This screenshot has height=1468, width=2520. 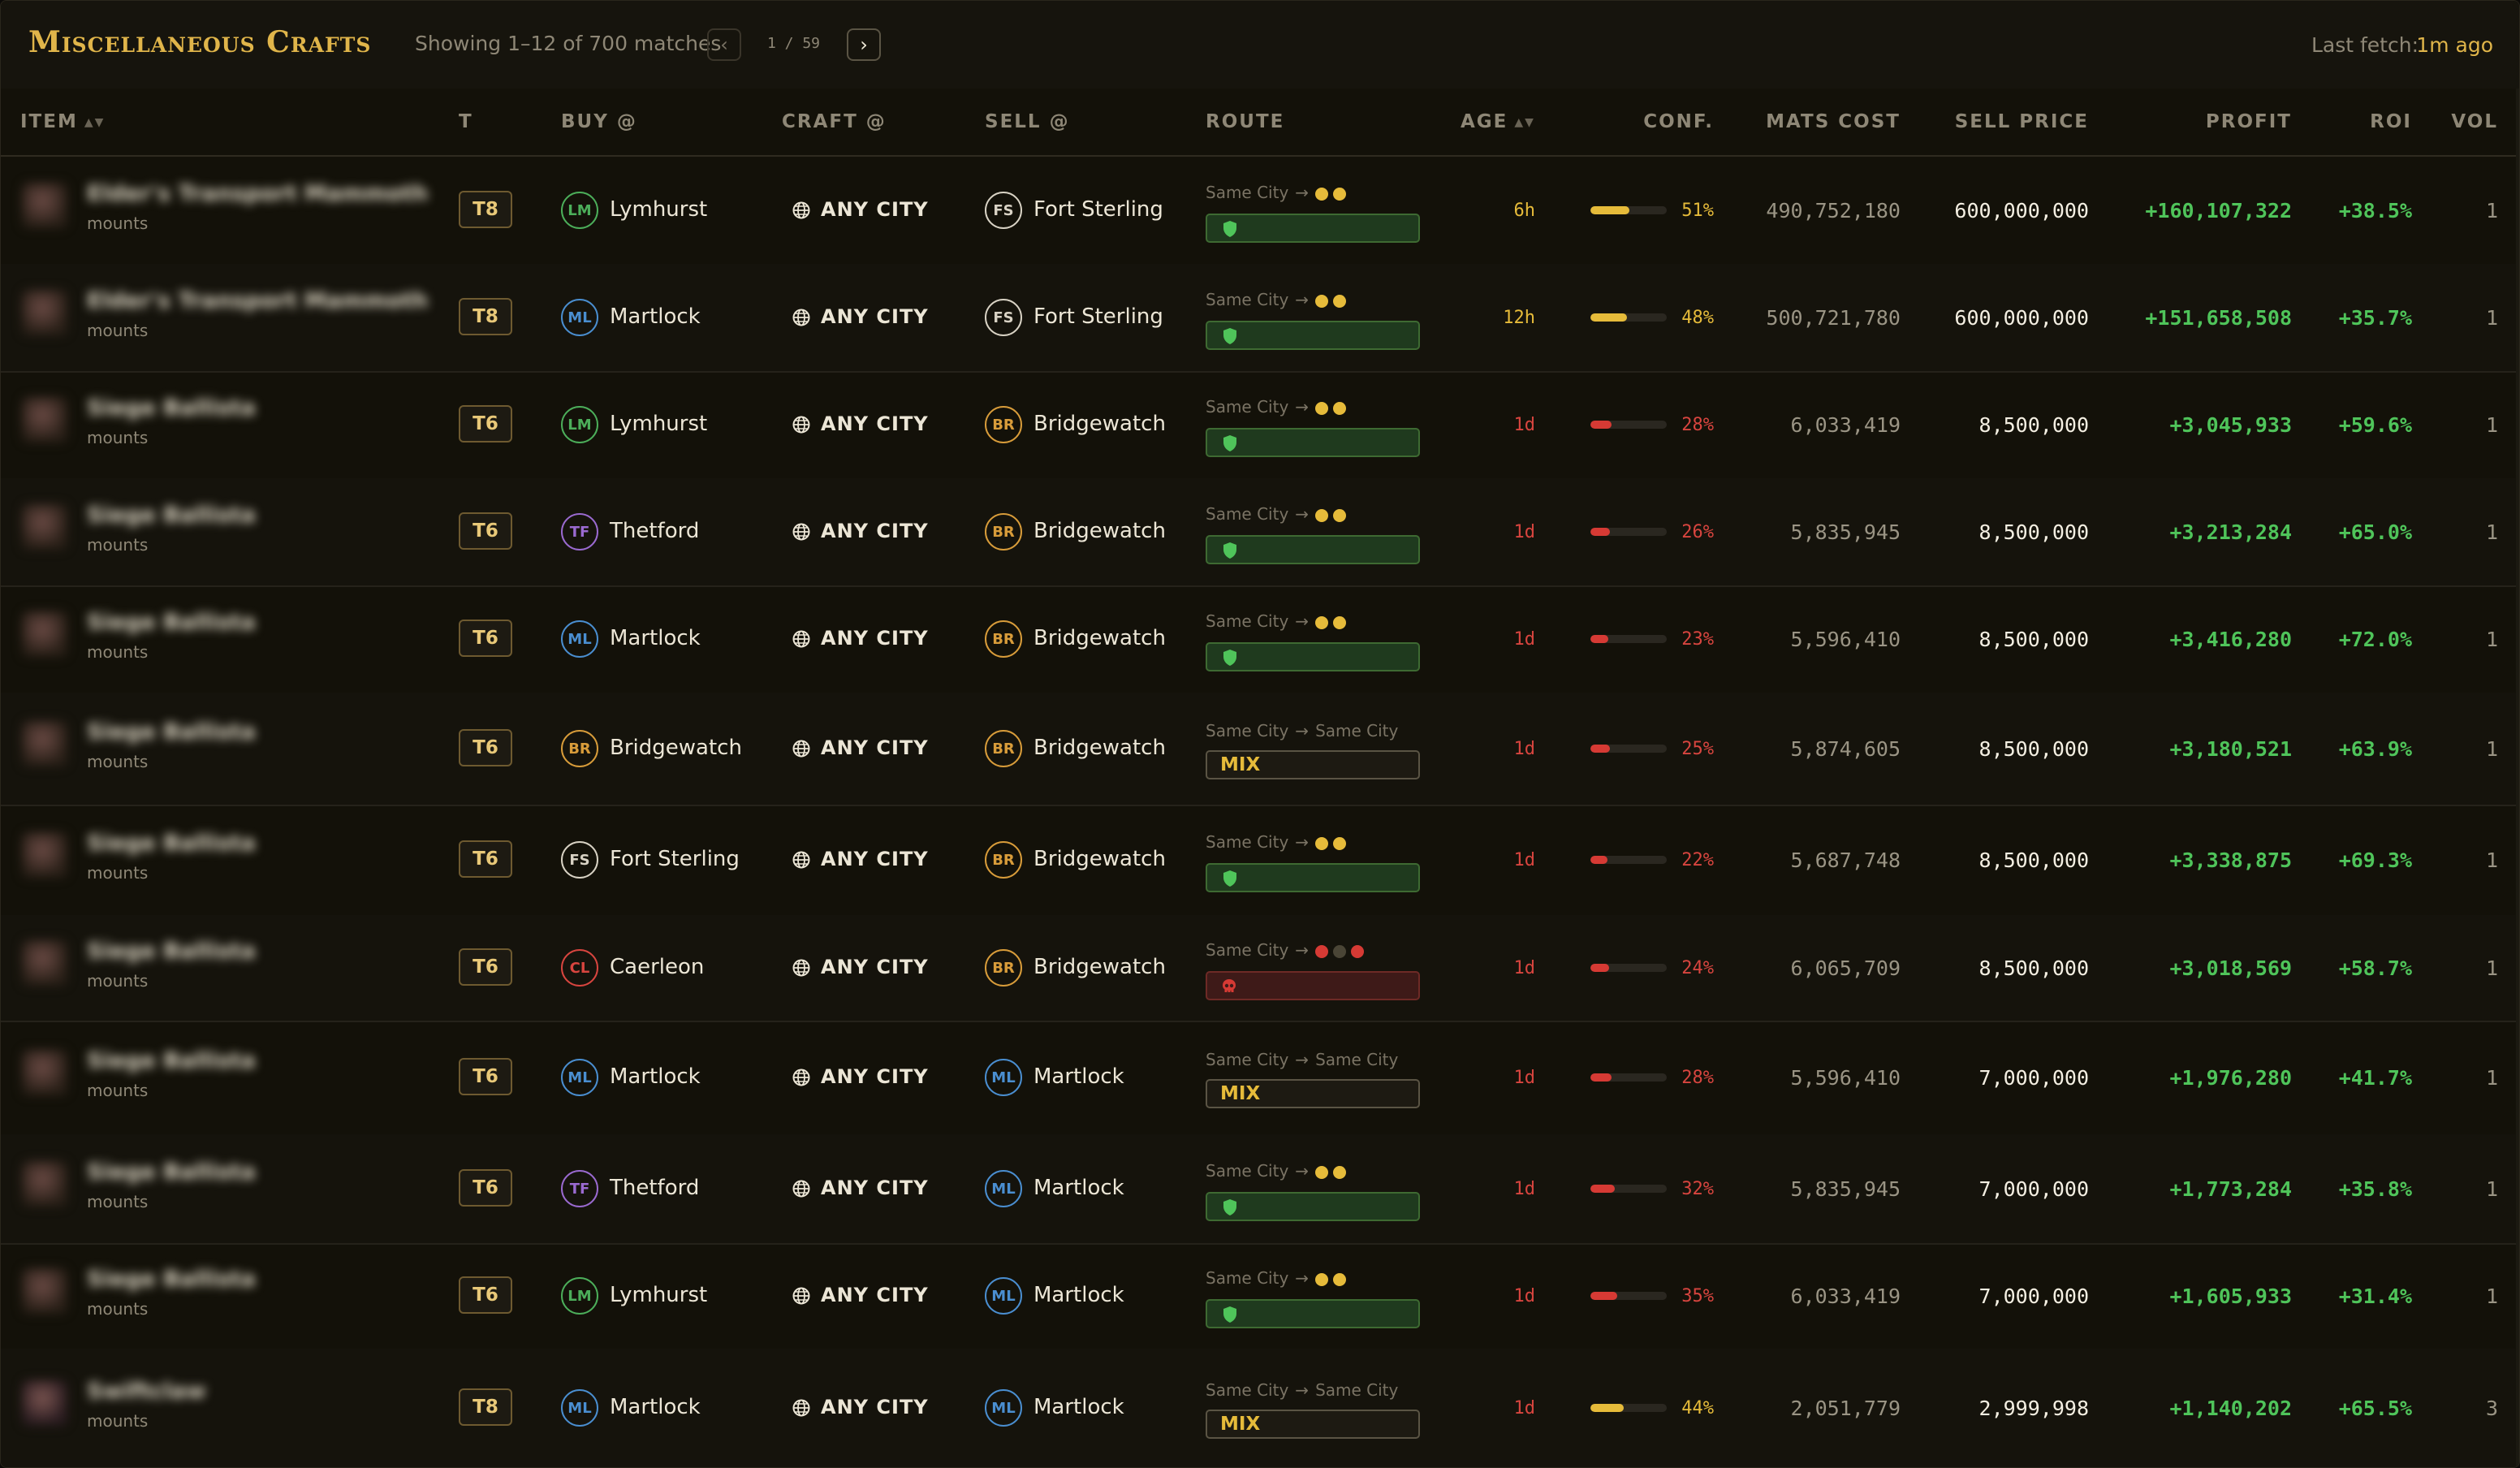 What do you see at coordinates (1313, 985) in the screenshot?
I see `route-danger-bar` at bounding box center [1313, 985].